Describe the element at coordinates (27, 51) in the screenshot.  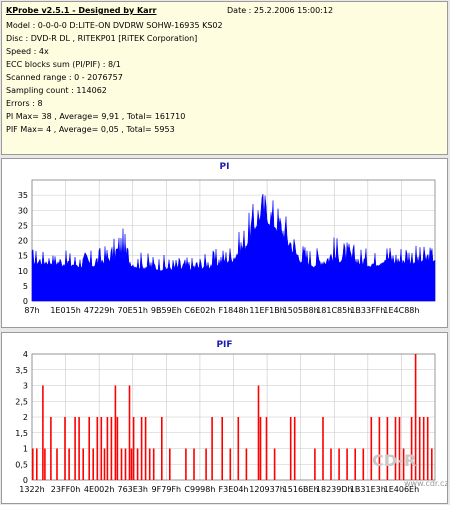
I see `speed-line: Speed : 4x` at that location.